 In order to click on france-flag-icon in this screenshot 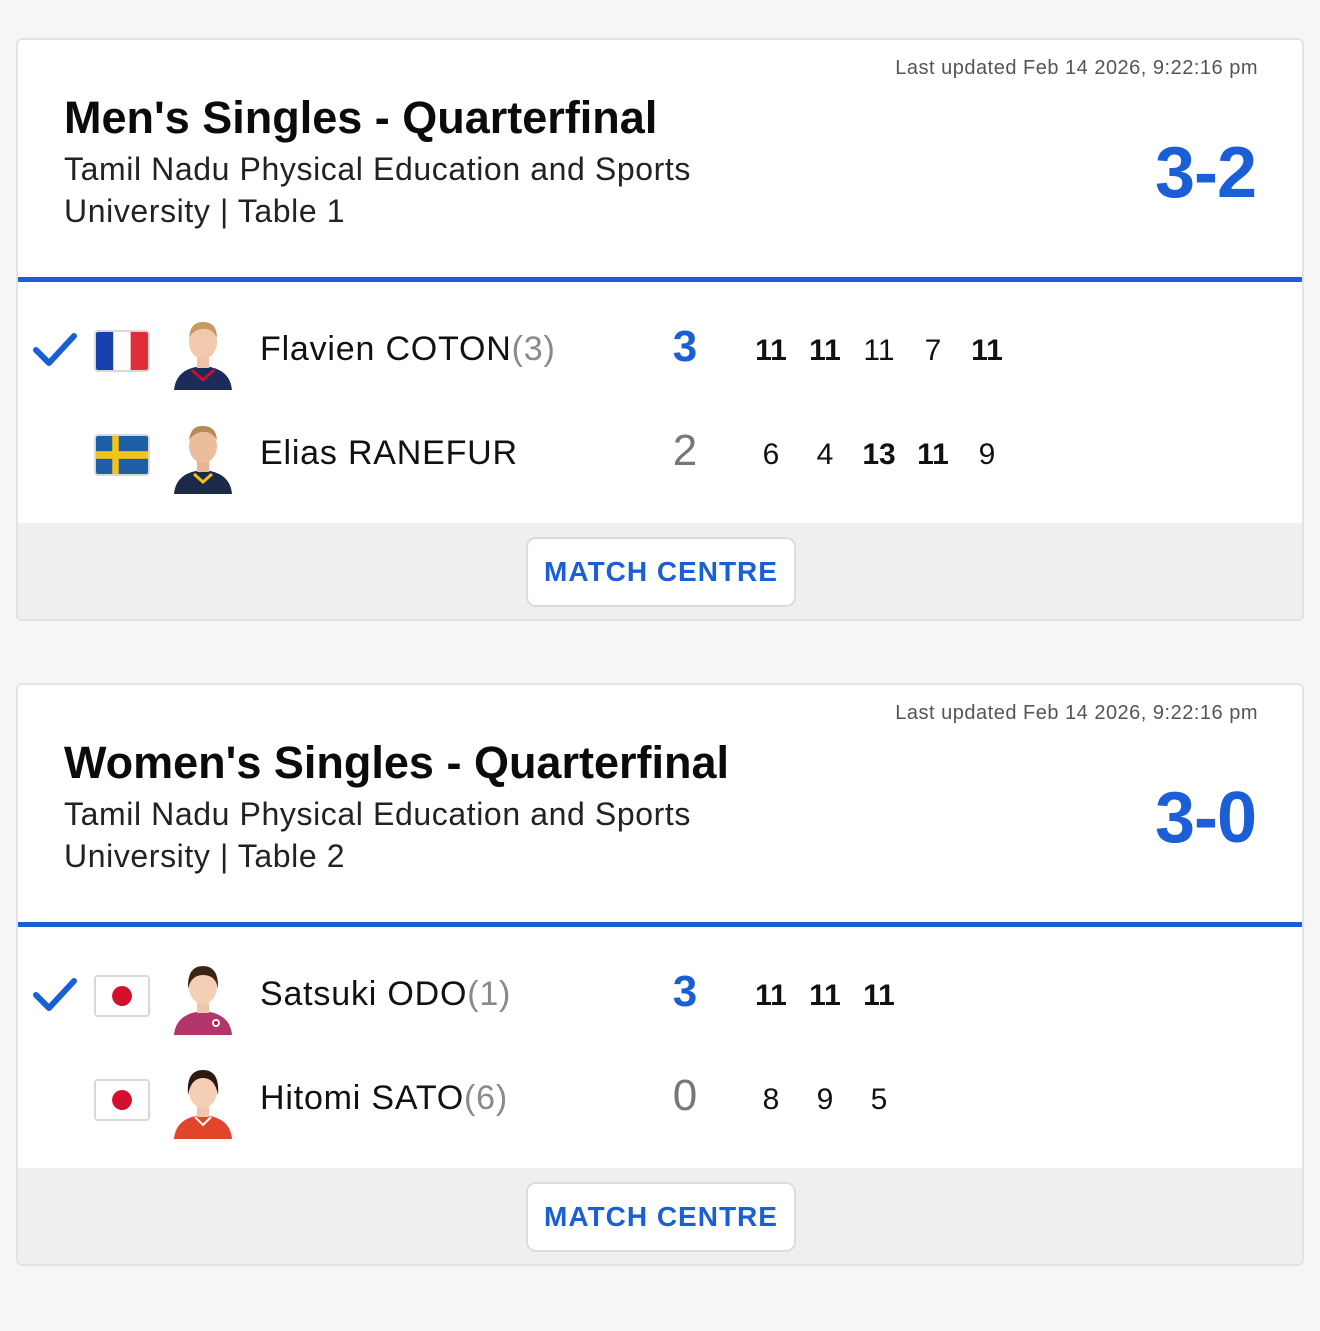, I will do `click(122, 351)`.